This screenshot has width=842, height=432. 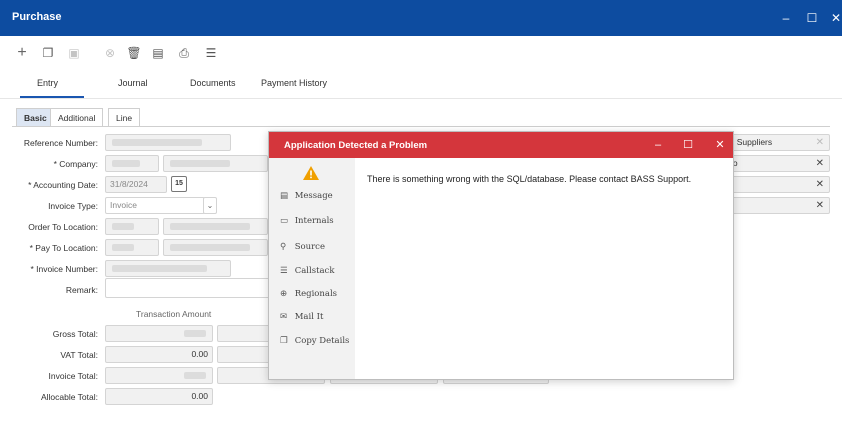 What do you see at coordinates (47, 83) in the screenshot?
I see `tab-entry: Entry` at bounding box center [47, 83].